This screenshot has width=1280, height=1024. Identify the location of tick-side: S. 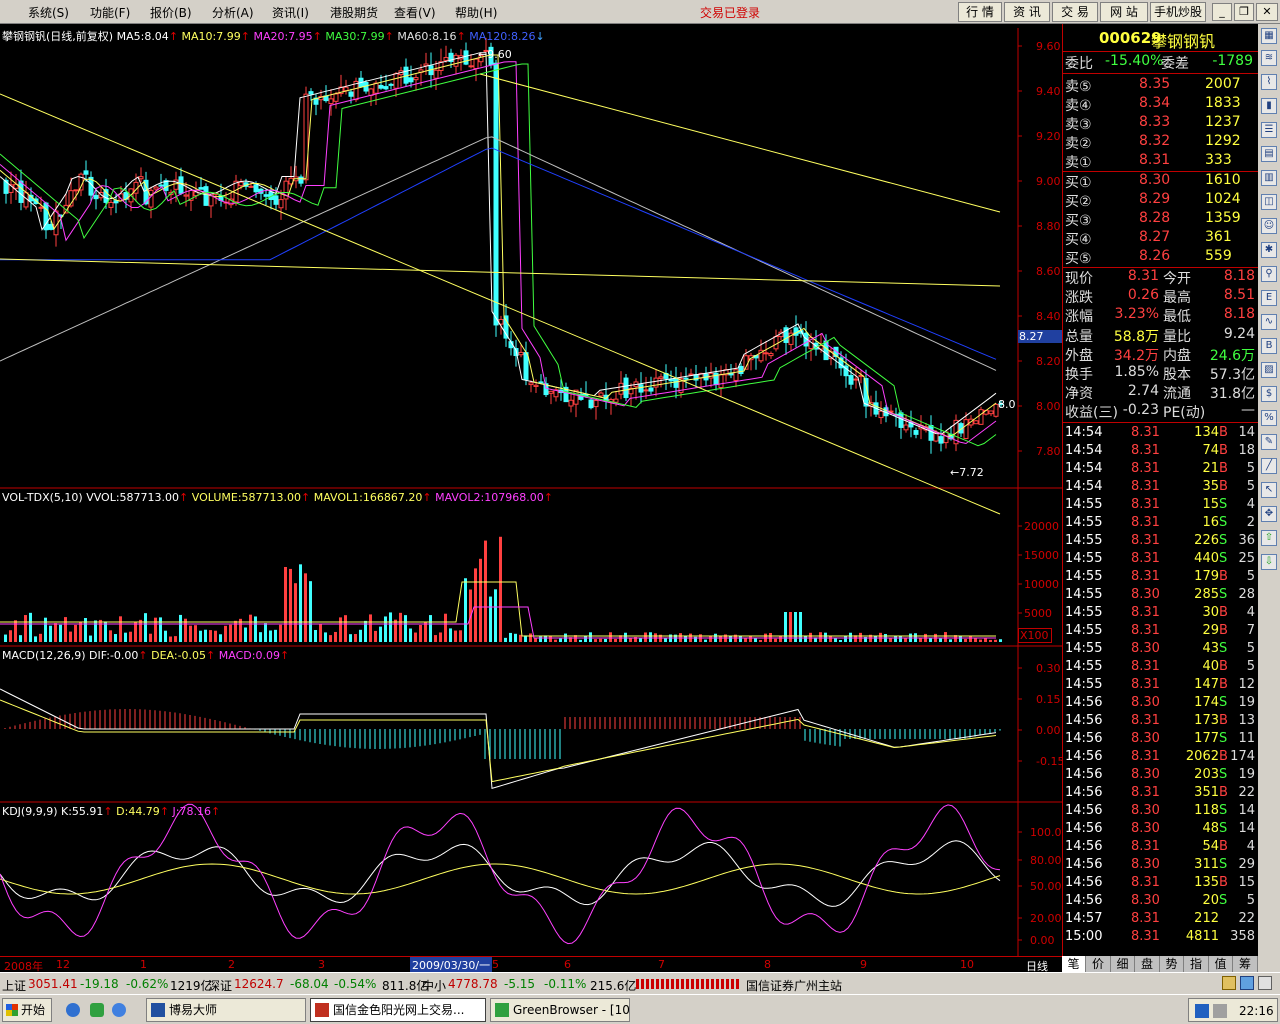
(1223, 702).